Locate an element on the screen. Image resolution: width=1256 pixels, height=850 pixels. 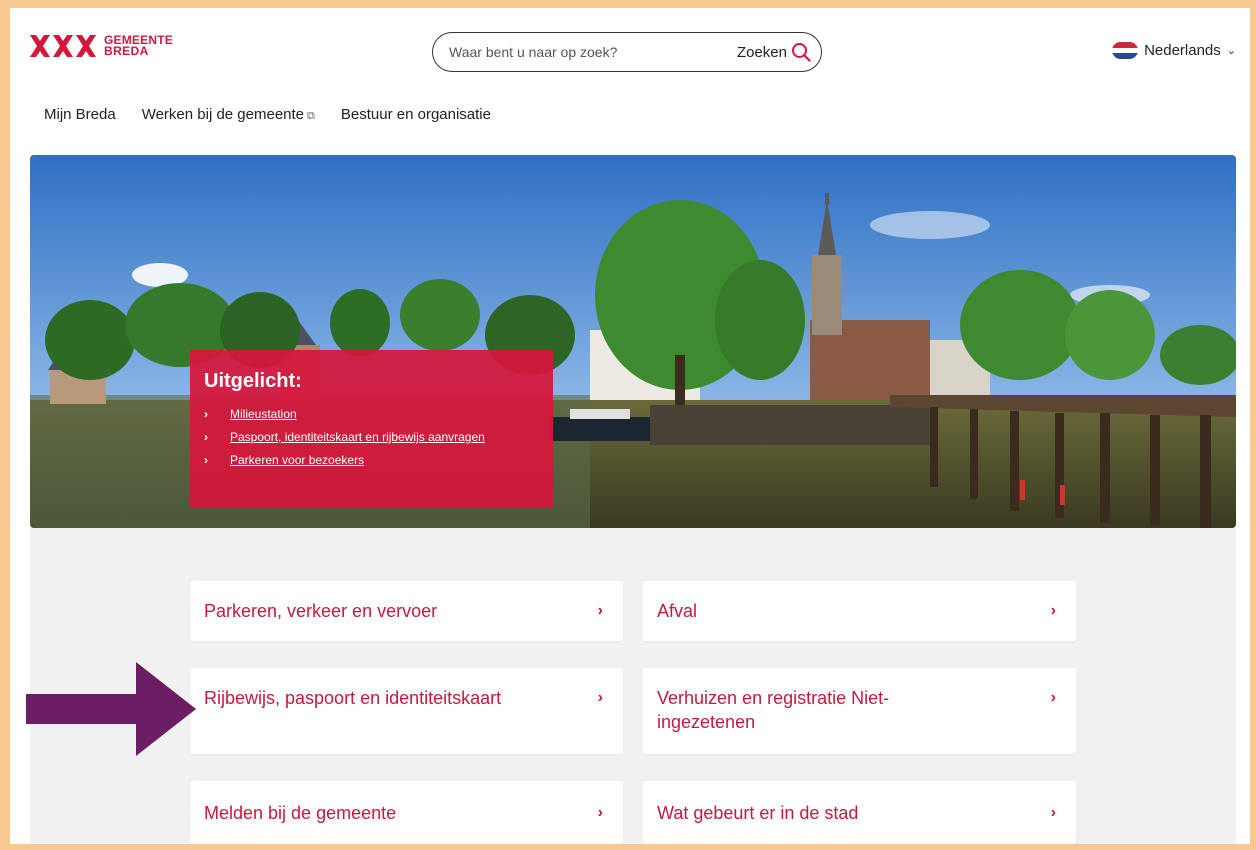
featured-title: Uitgelicht: is located at coordinates (253, 381).